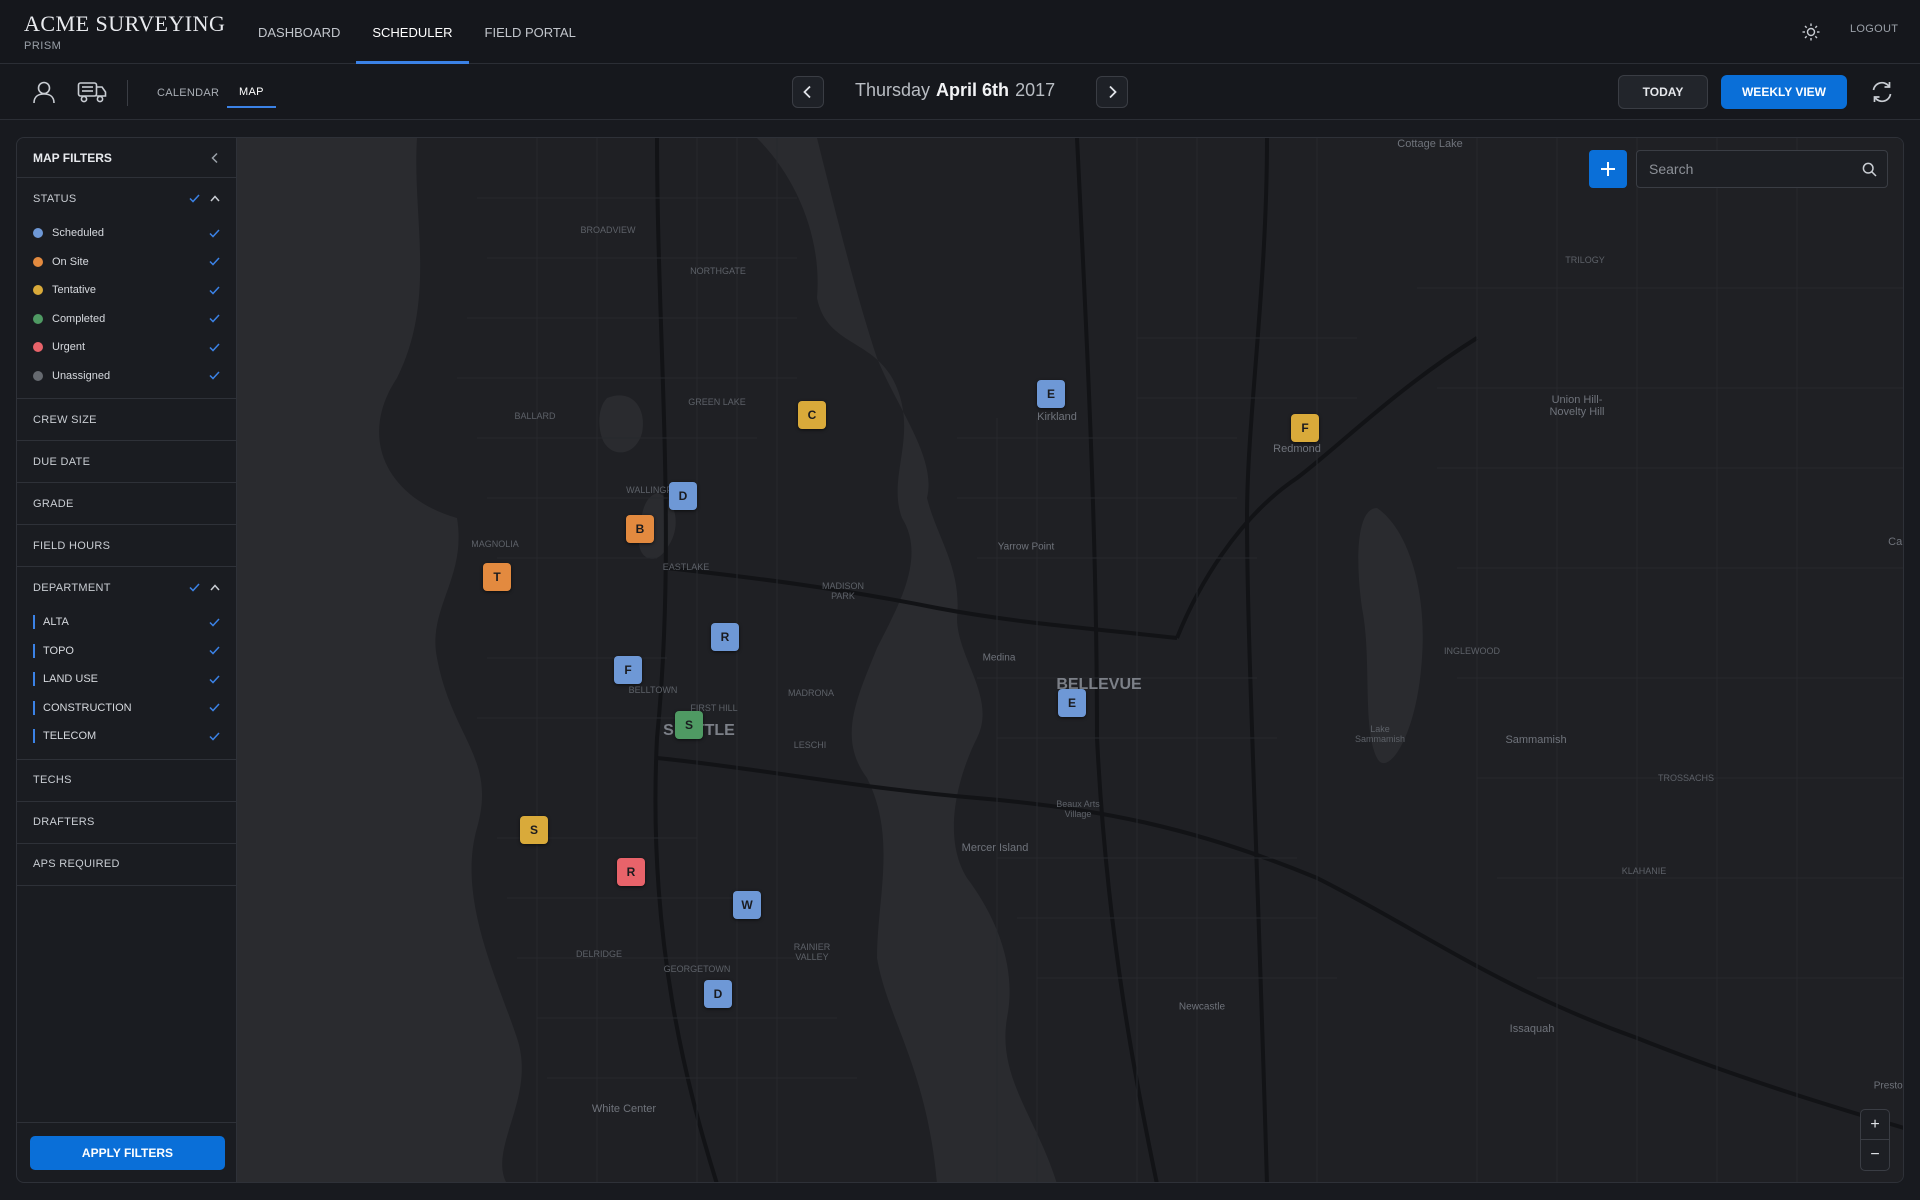  Describe the element at coordinates (1112, 92) in the screenshot. I see `next-date-button` at that location.